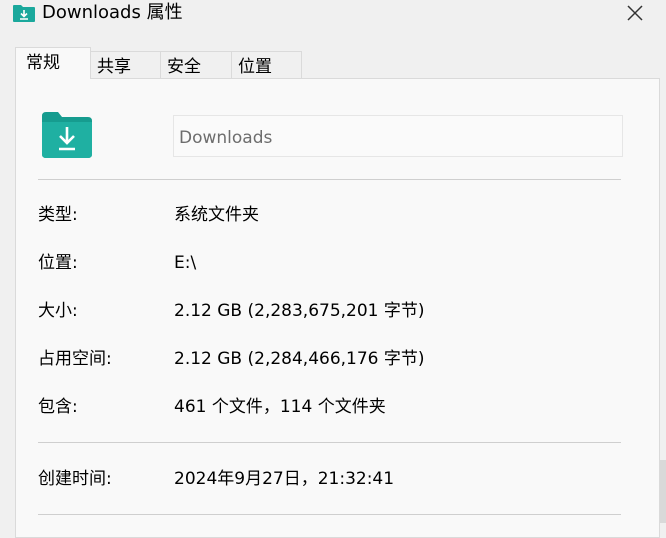 Image resolution: width=666 pixels, height=538 pixels. Describe the element at coordinates (75, 479) in the screenshot. I see `created-label: 创建时间:` at that location.